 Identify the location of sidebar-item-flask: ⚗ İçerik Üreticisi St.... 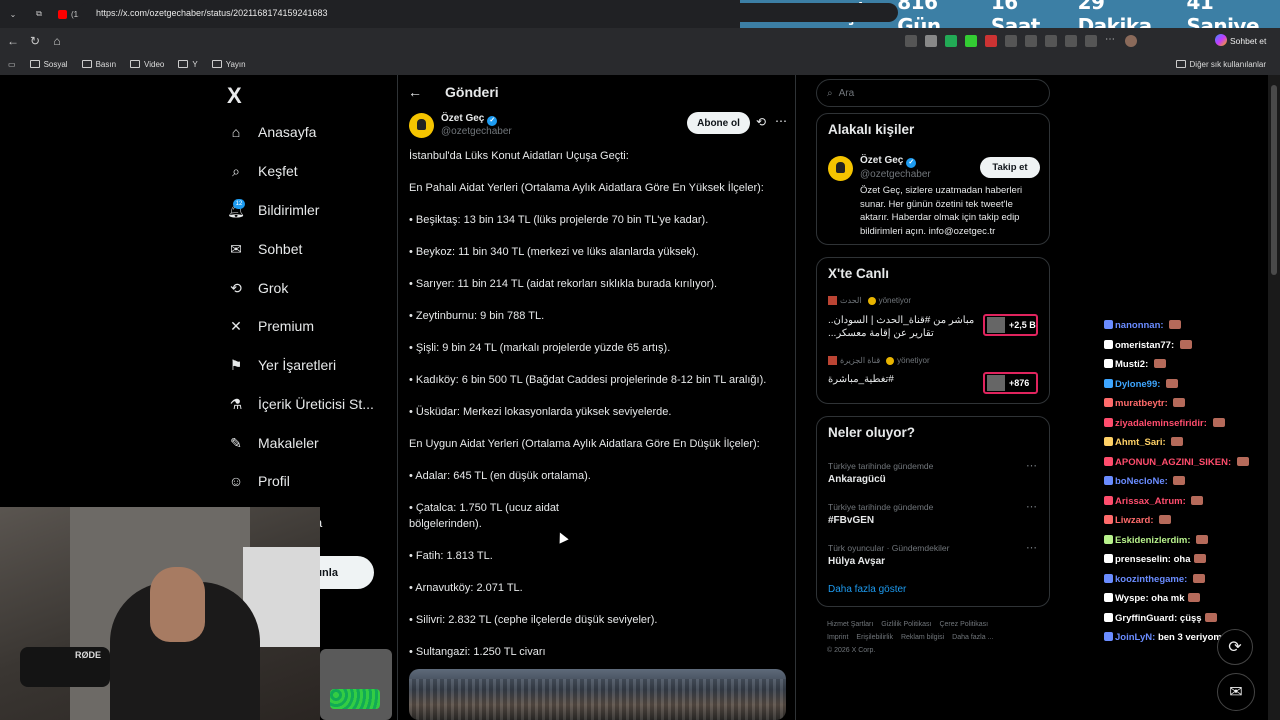
(301, 404).